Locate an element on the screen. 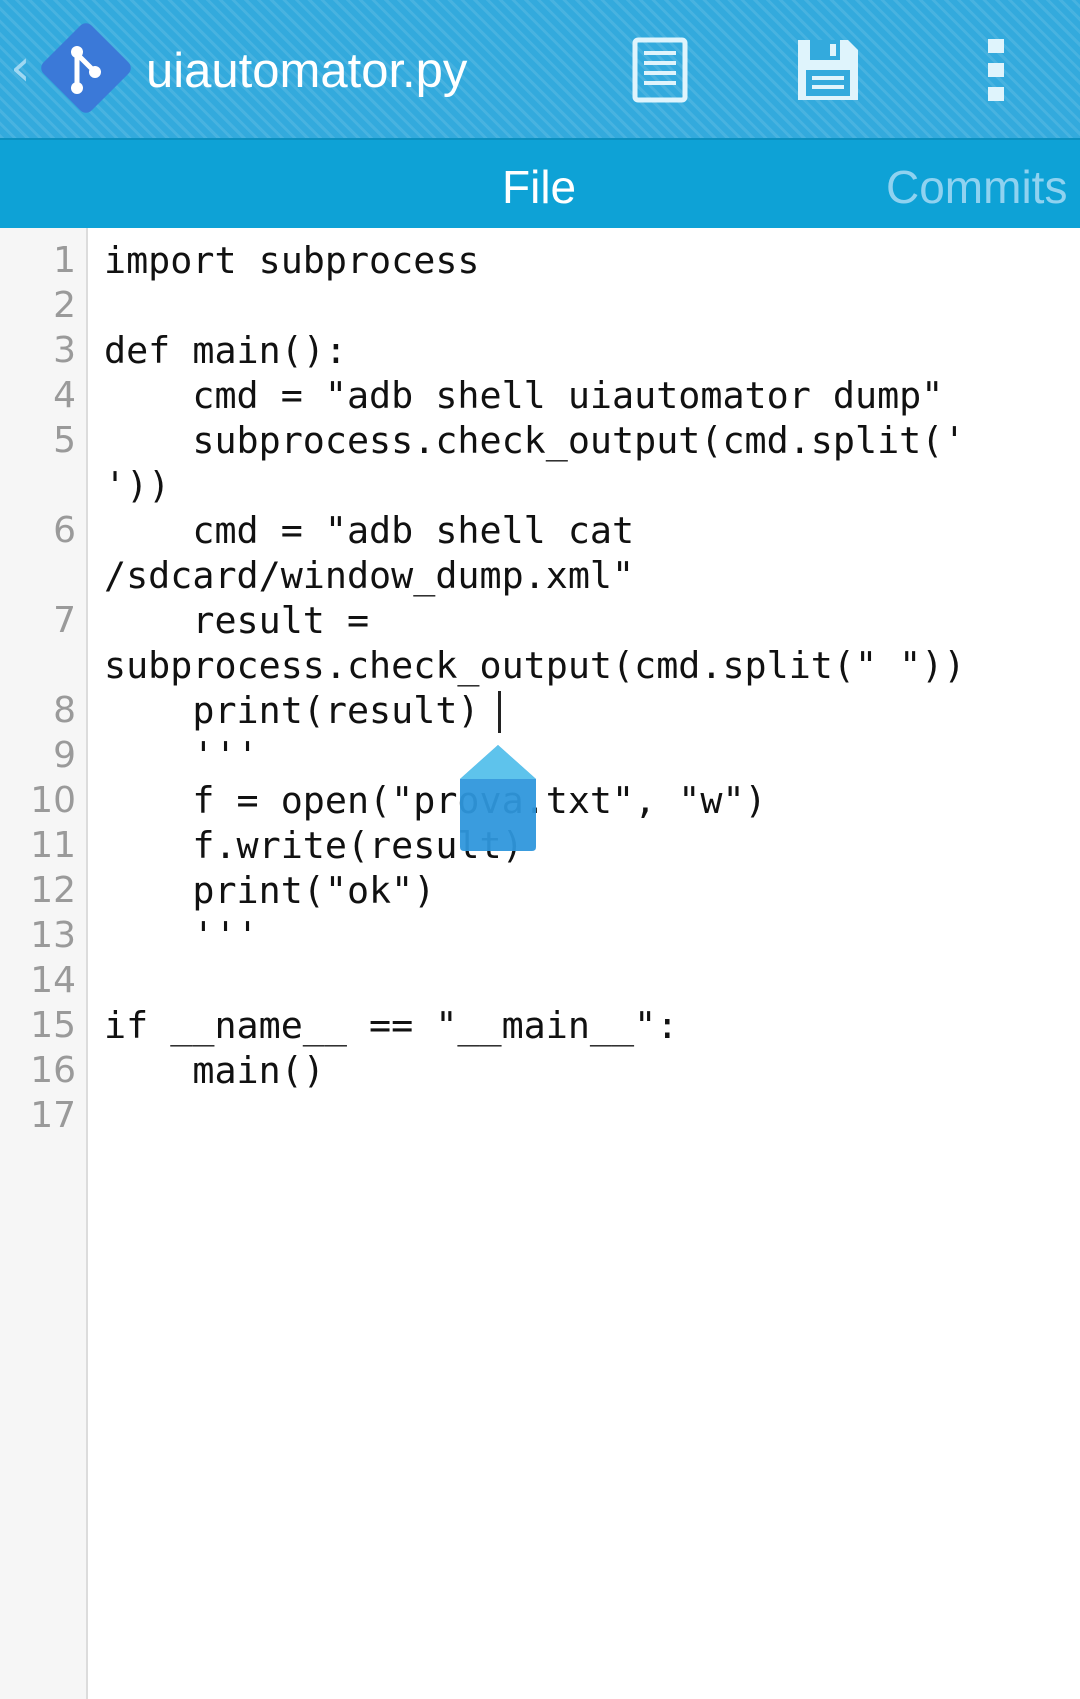 The image size is (1080, 1699). overflow-menu-button is located at coordinates (996, 70).